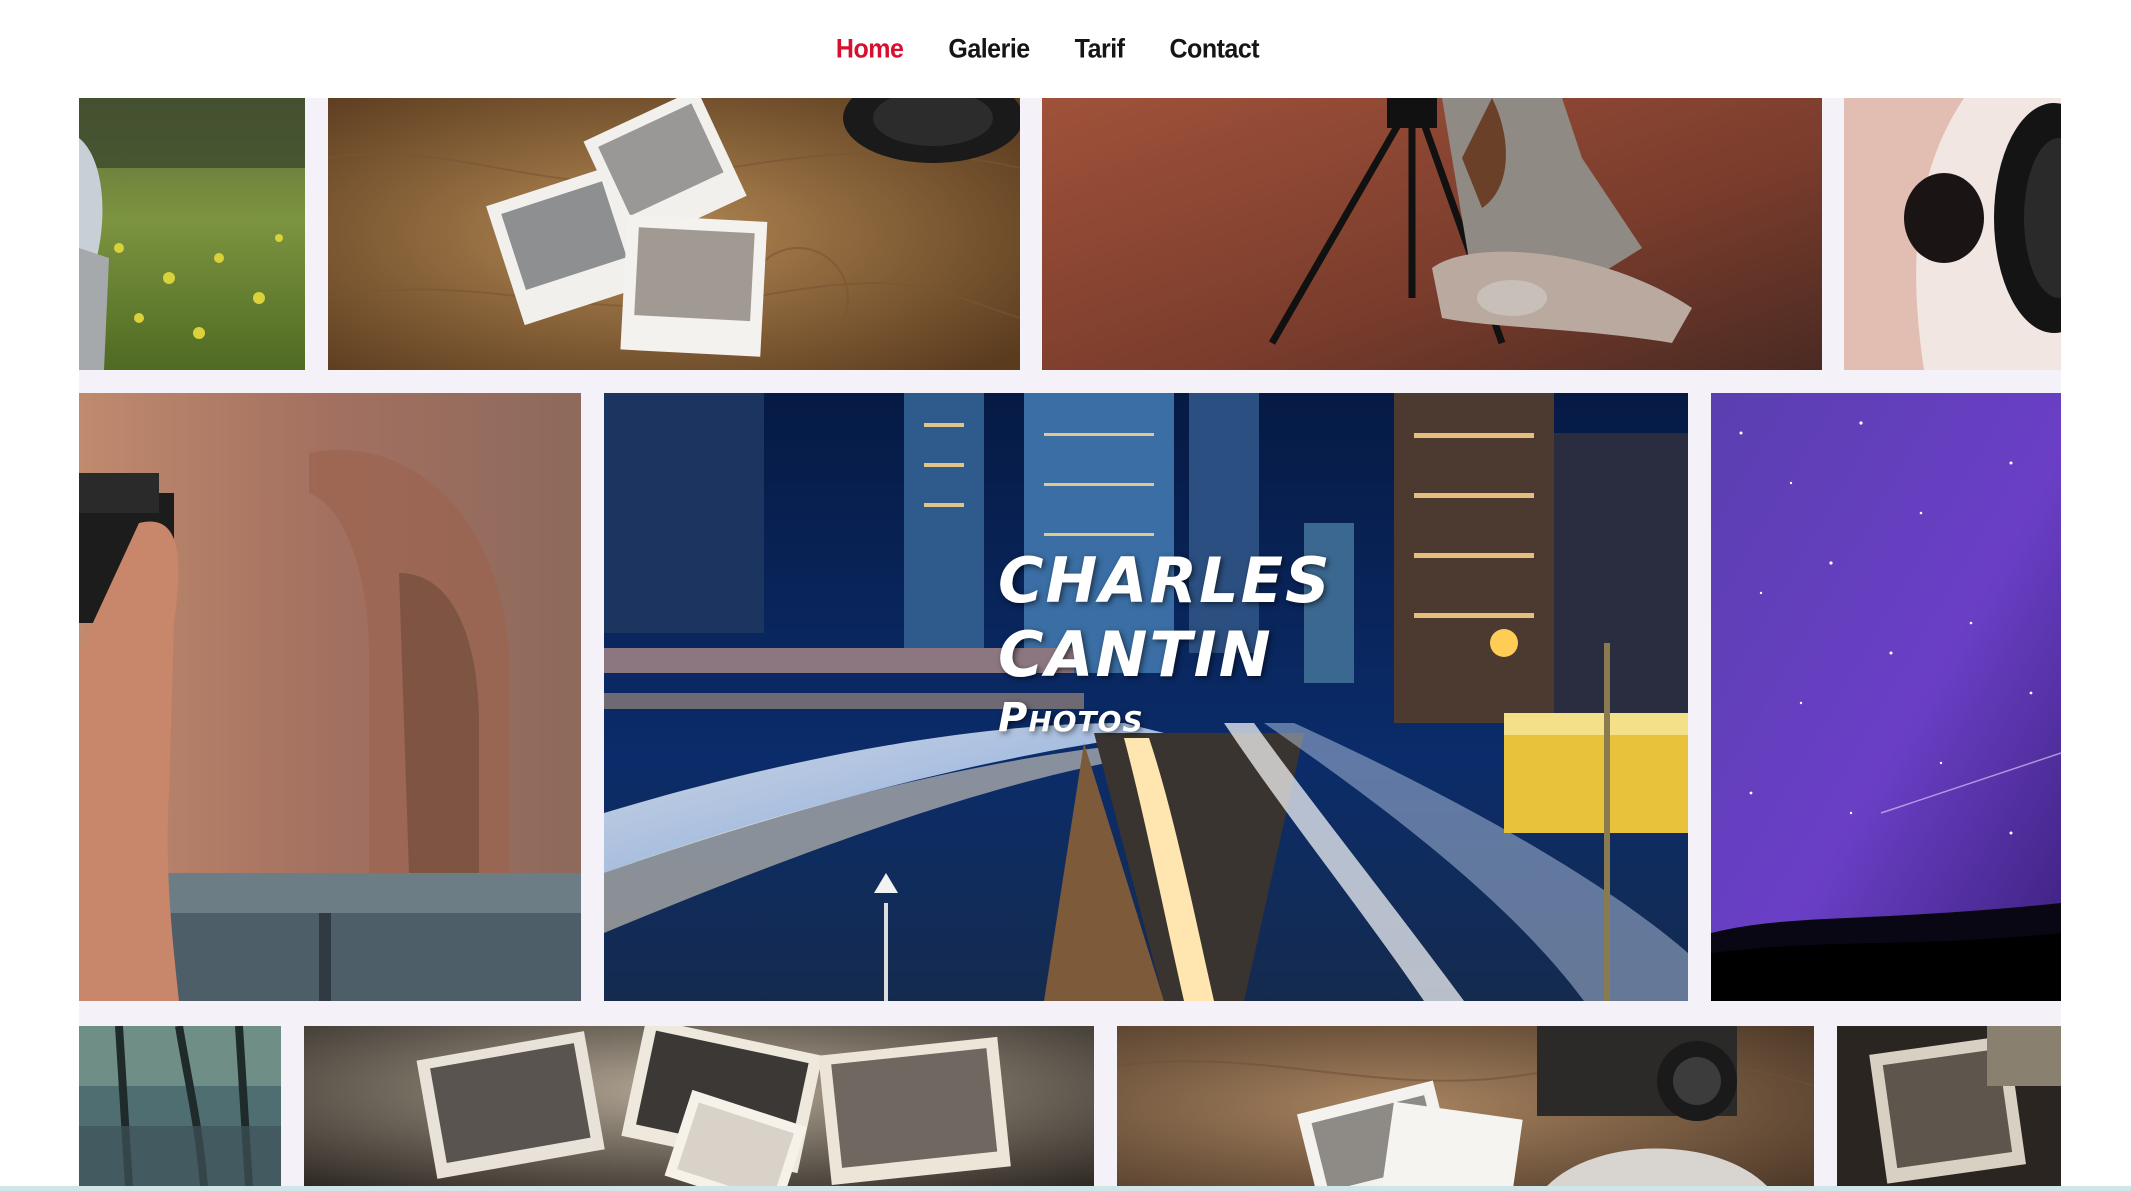 This screenshot has height=1191, width=2131. What do you see at coordinates (1949, 1106) in the screenshot?
I see `photo-vintage-closeup` at bounding box center [1949, 1106].